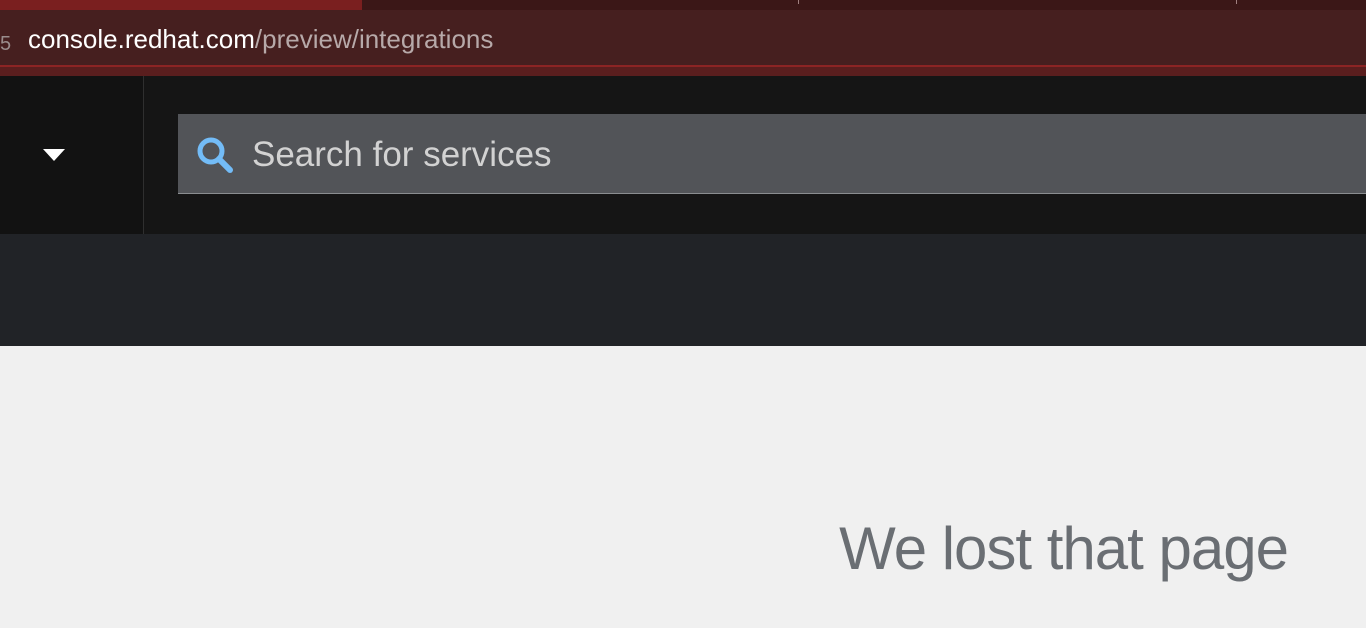 This screenshot has width=1366, height=628. I want to click on url-path: /preview/integrations, so click(374, 39).